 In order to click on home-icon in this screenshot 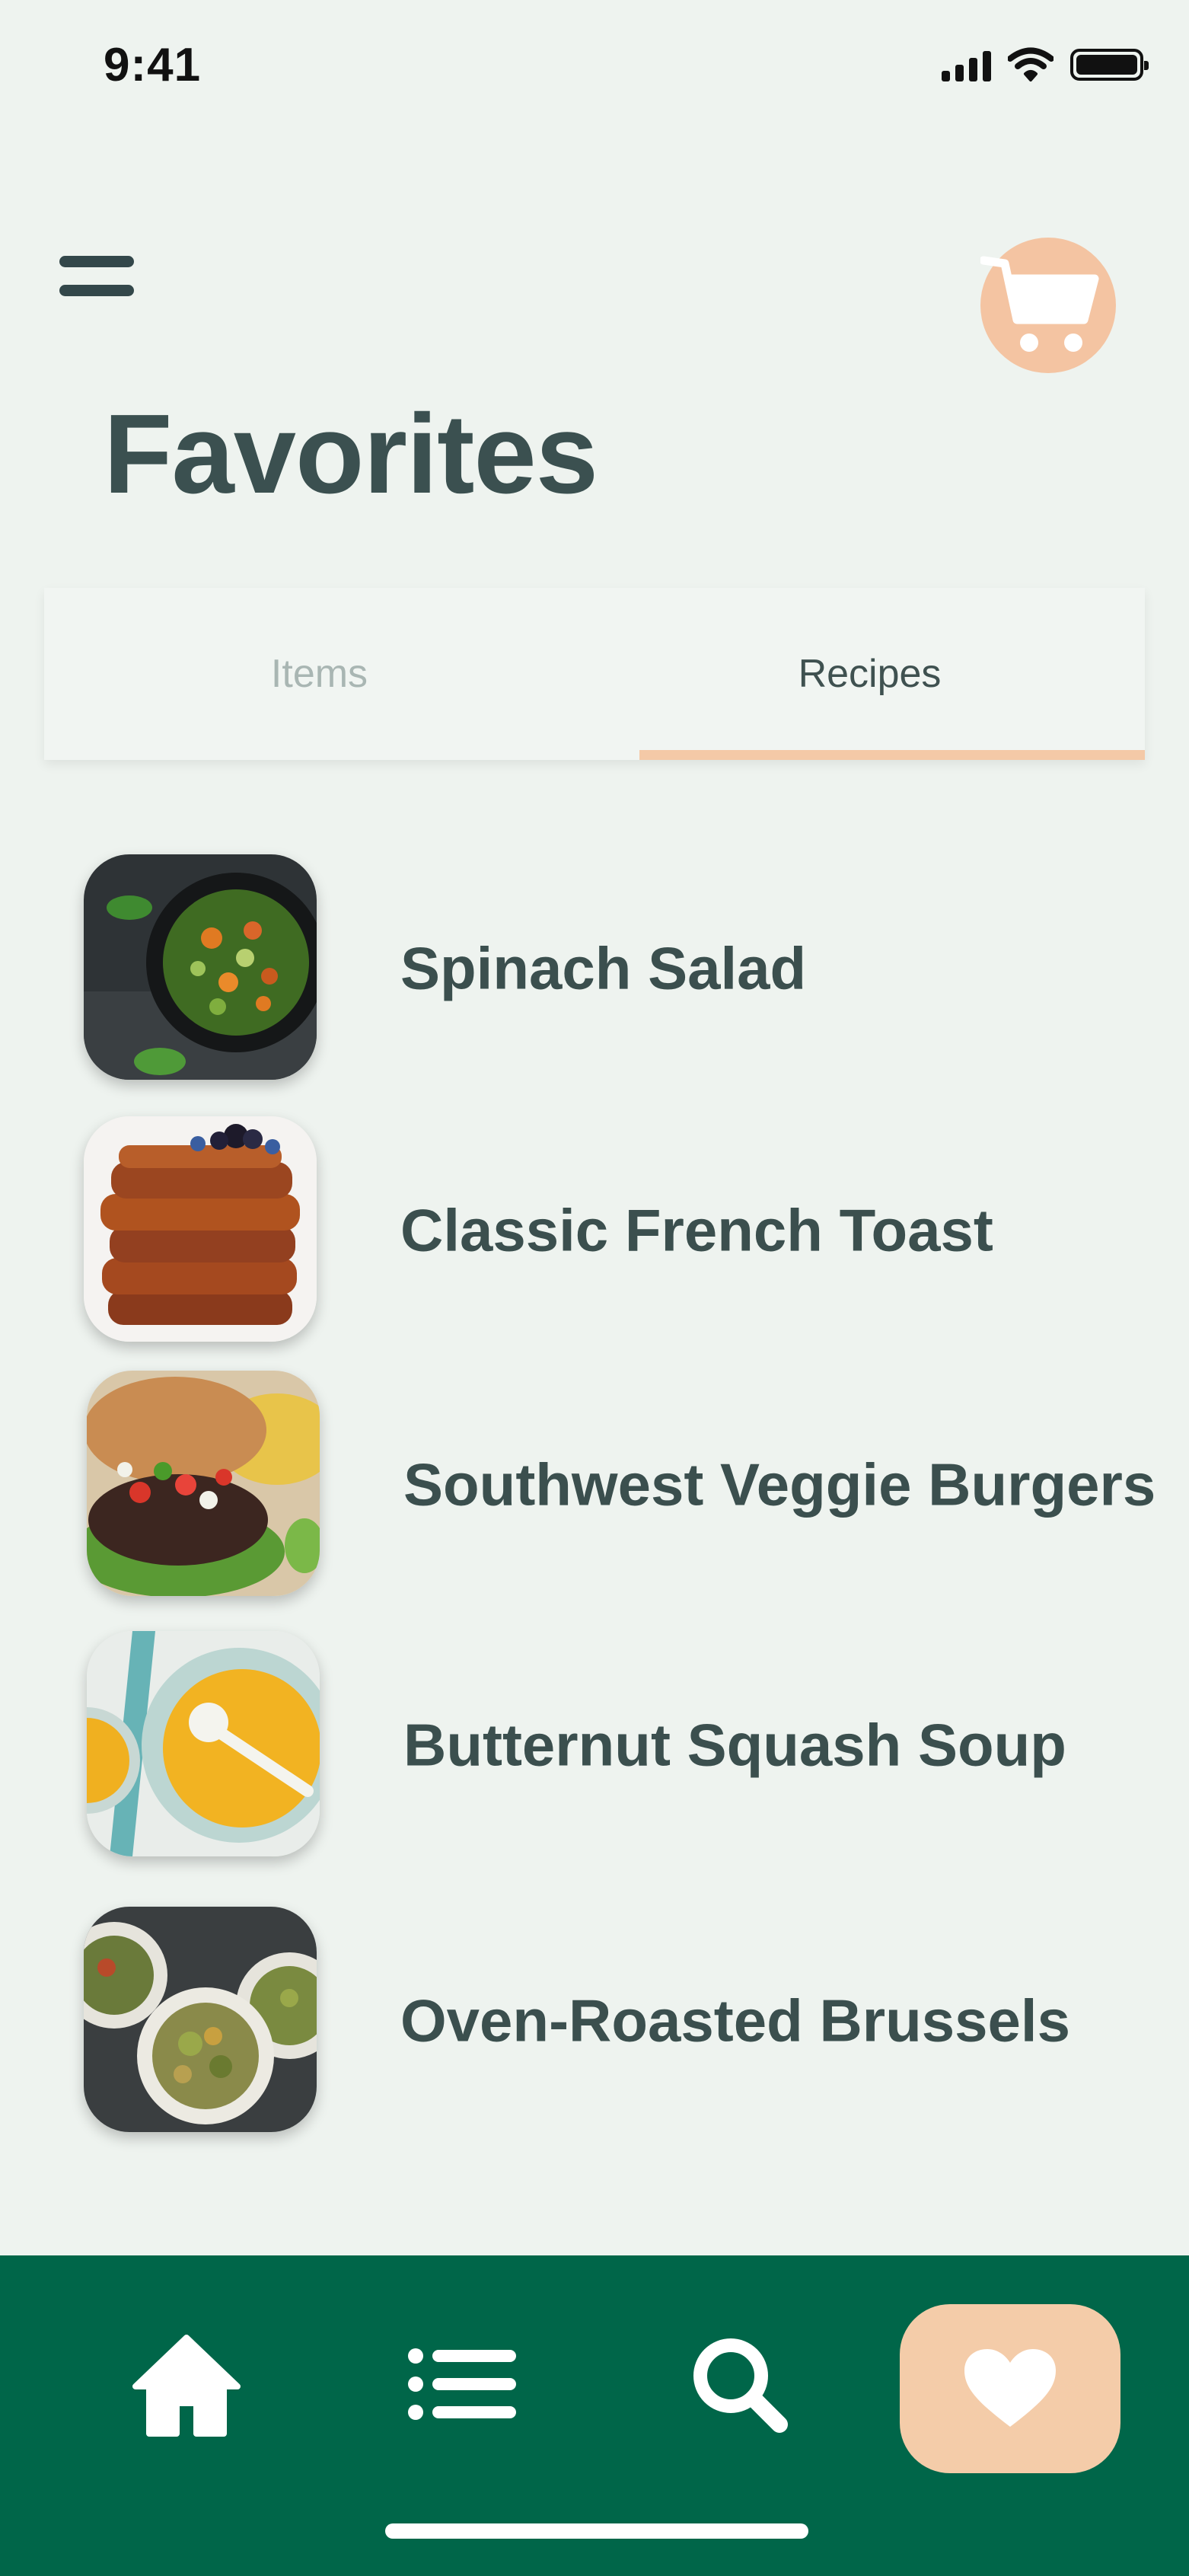, I will do `click(186, 2386)`.